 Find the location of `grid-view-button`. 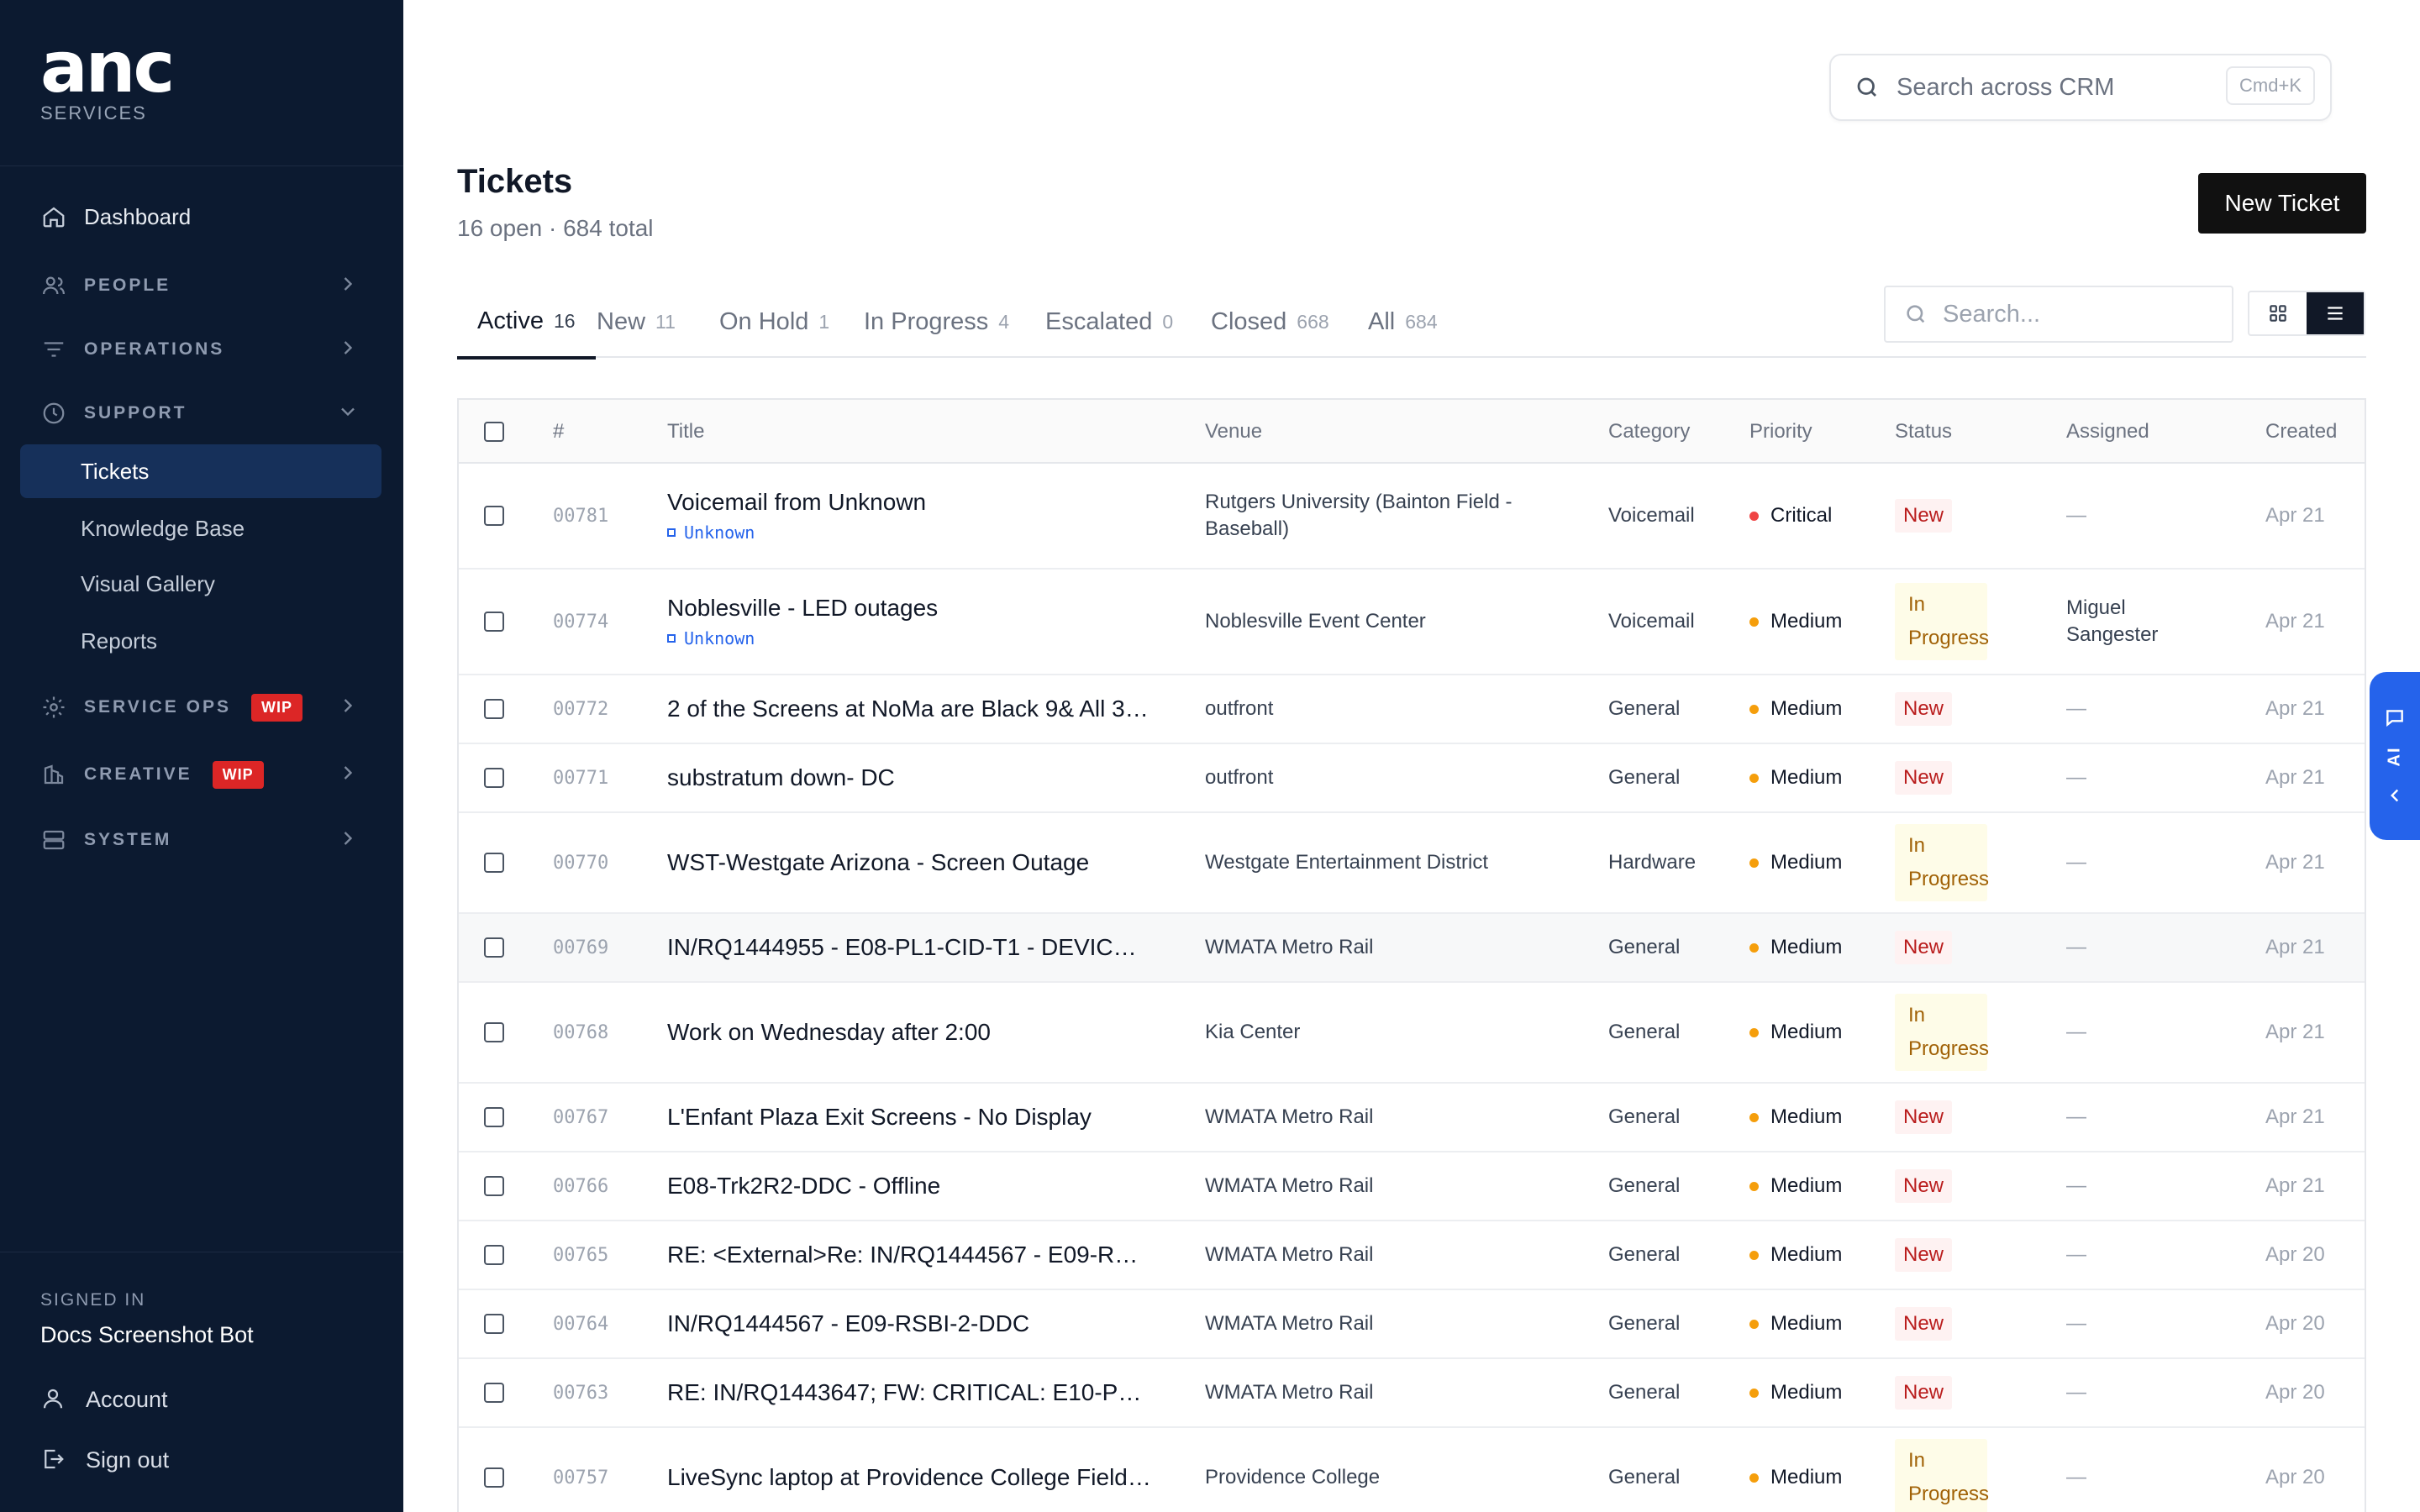

grid-view-button is located at coordinates (2278, 313).